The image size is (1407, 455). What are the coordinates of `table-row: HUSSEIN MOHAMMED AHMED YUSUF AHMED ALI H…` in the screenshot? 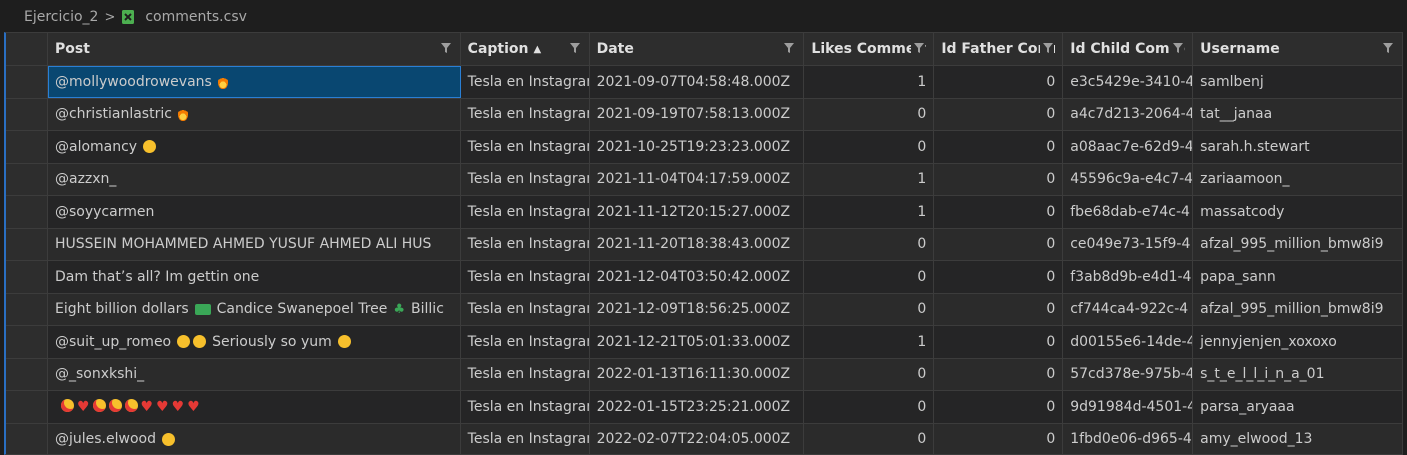 It's located at (704, 244).